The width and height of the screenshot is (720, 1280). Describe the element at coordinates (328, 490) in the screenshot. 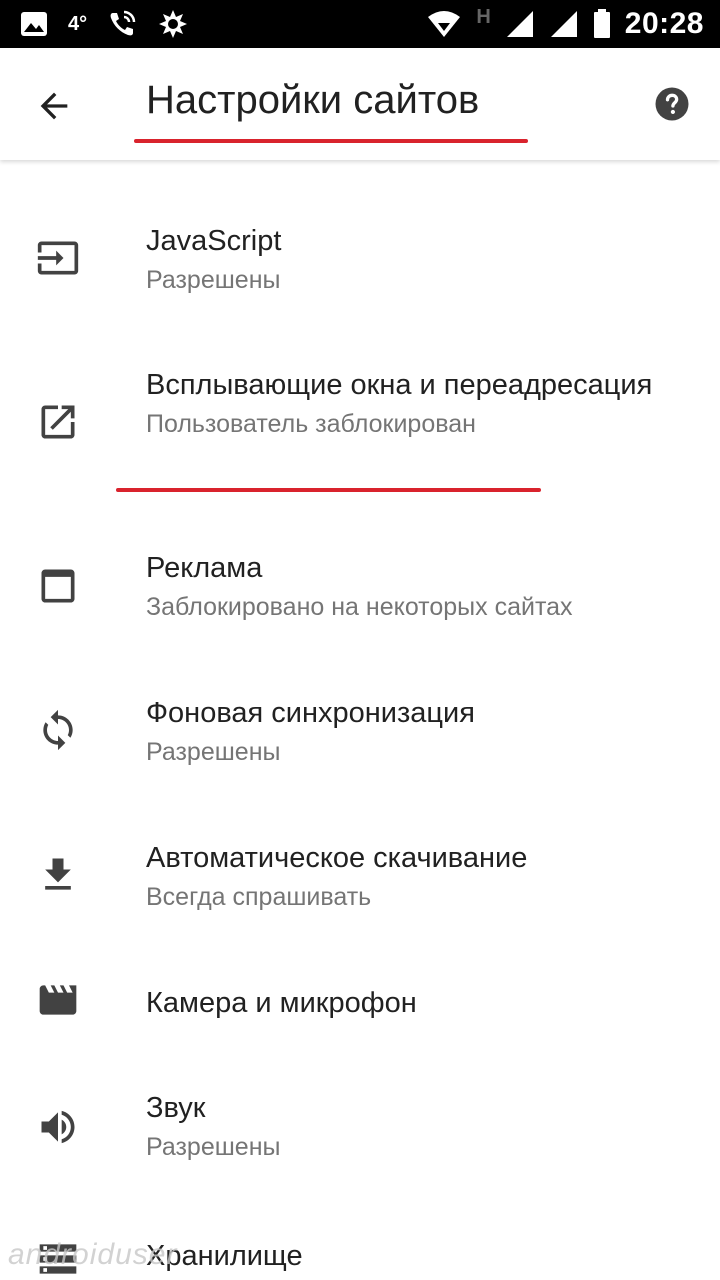

I see `subtitle-highlight-underline` at that location.